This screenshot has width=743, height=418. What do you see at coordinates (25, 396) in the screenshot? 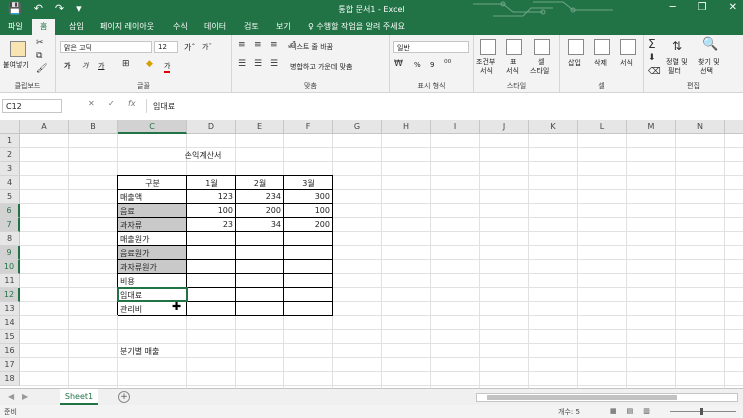
I see `next-sheet-icon: ▶` at bounding box center [25, 396].